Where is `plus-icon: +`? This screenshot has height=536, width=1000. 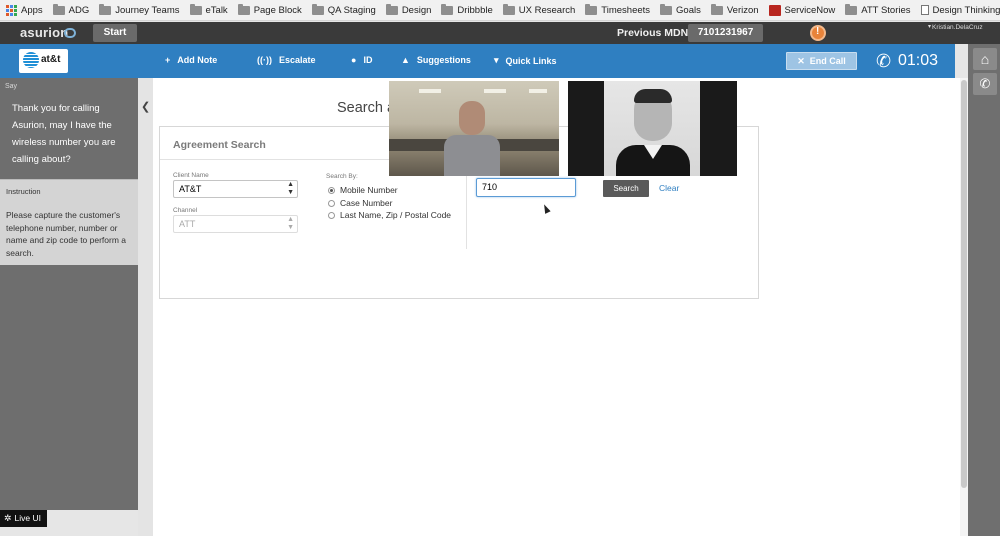 plus-icon: + is located at coordinates (168, 60).